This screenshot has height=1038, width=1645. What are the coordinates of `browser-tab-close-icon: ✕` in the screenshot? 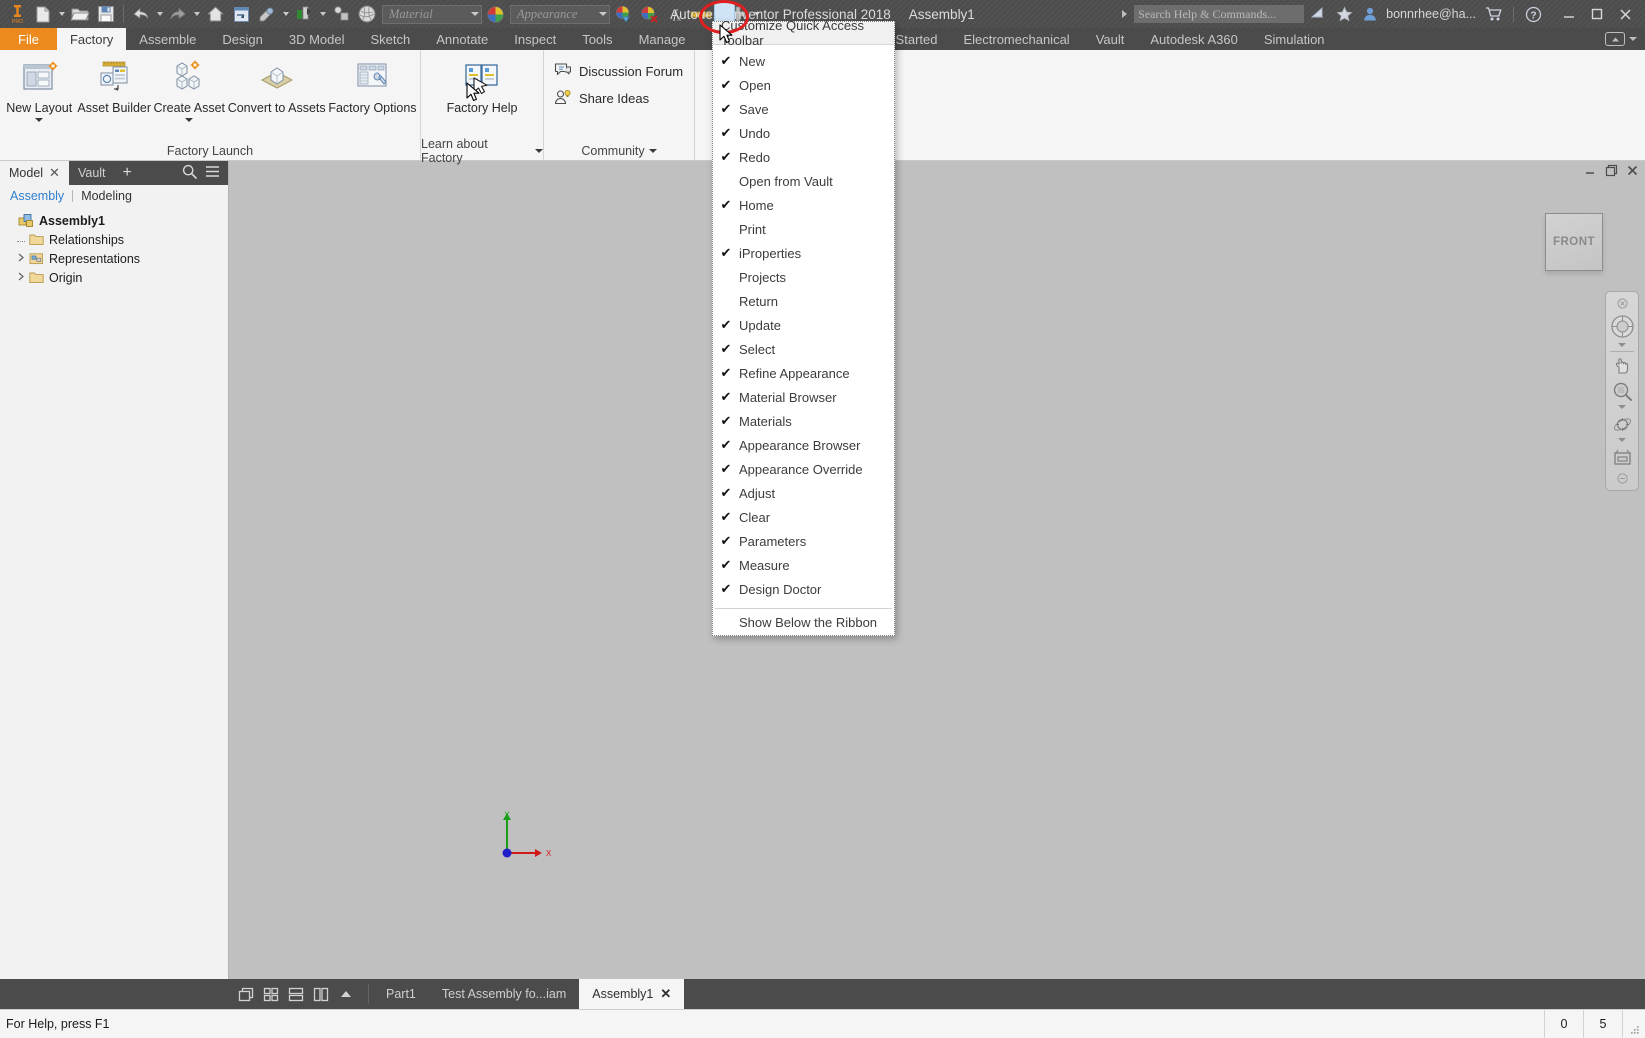 It's located at (54, 173).